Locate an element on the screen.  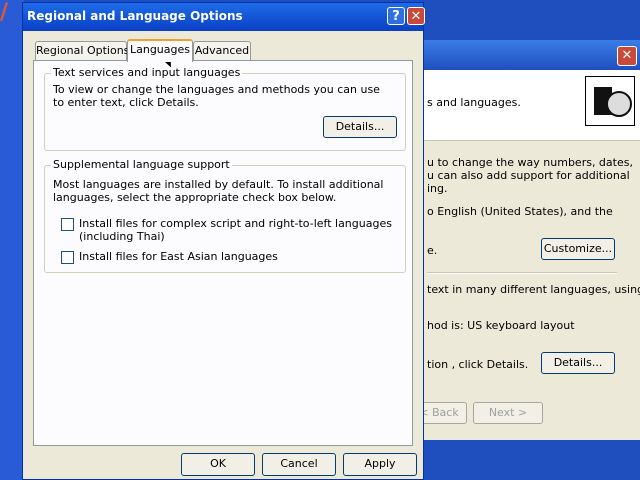
background-text-line: tion , click Details. is located at coordinates (478, 364).